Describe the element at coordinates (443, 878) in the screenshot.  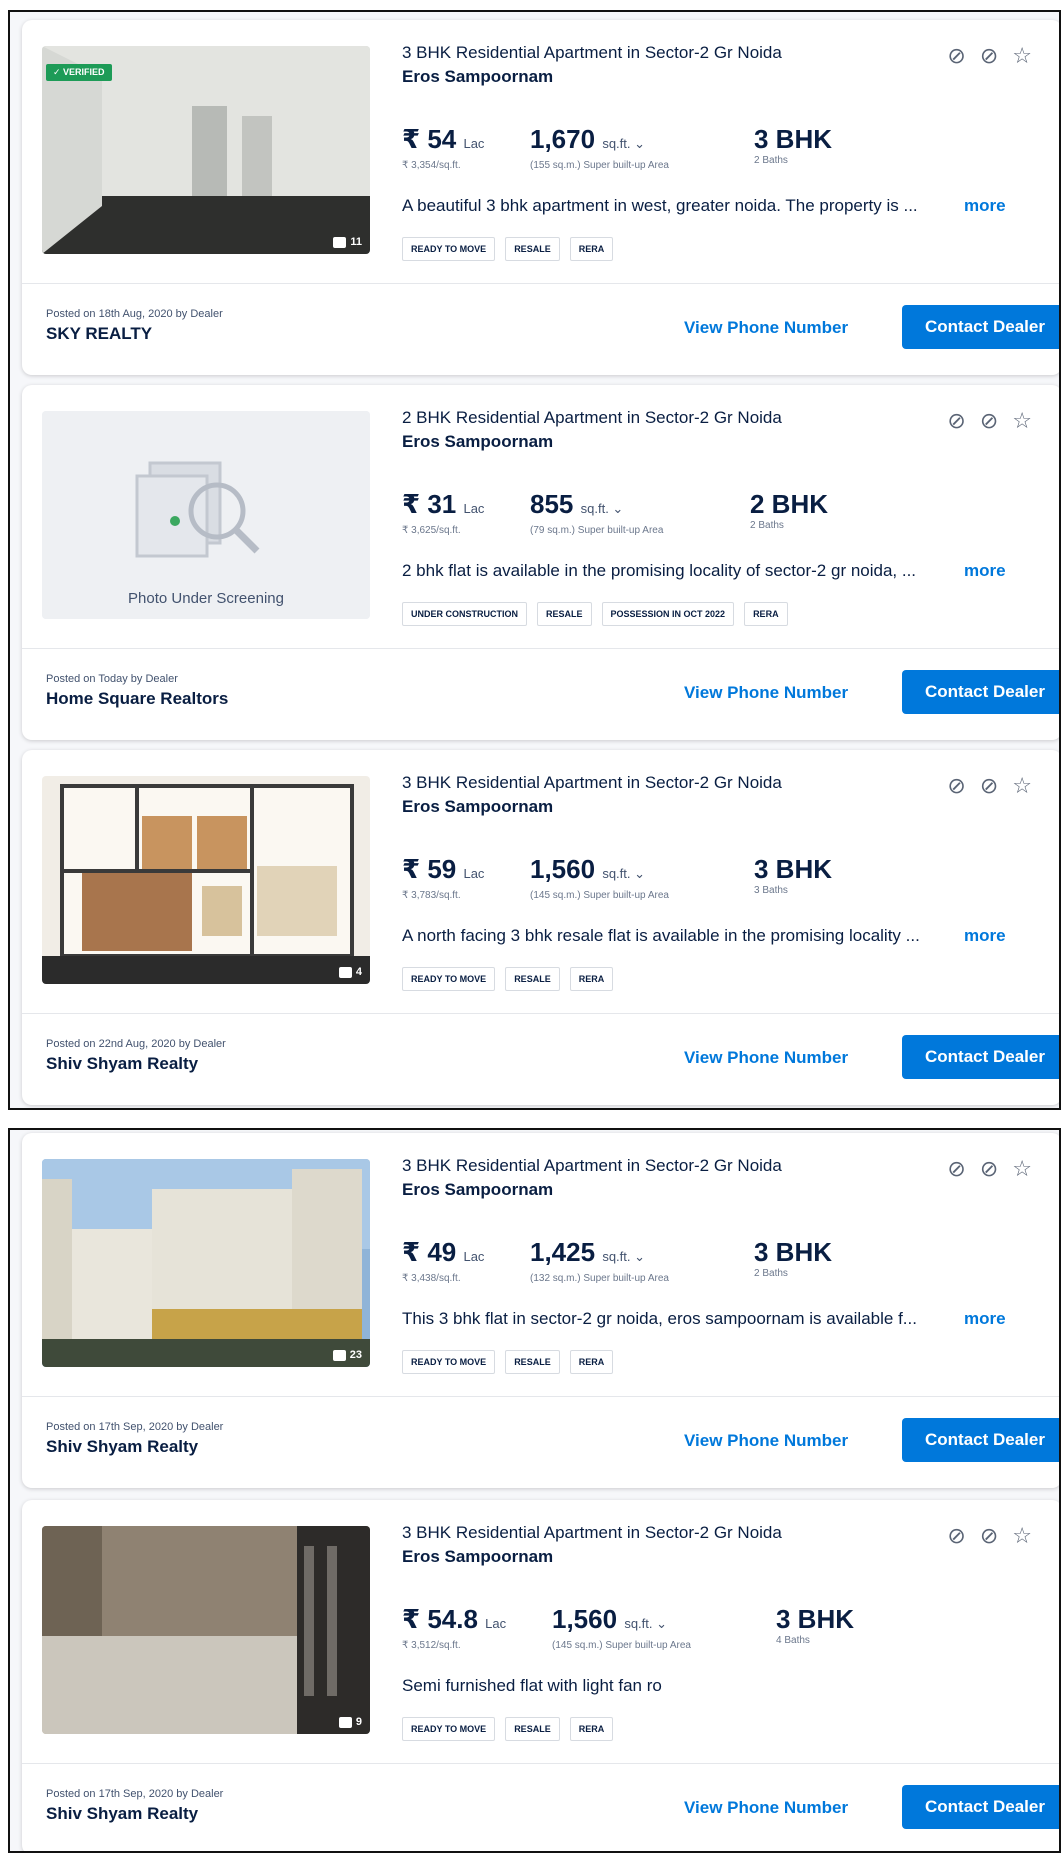
I see `price-block: ₹ 59 Lac ₹ 3,783/sq.ft.` at that location.